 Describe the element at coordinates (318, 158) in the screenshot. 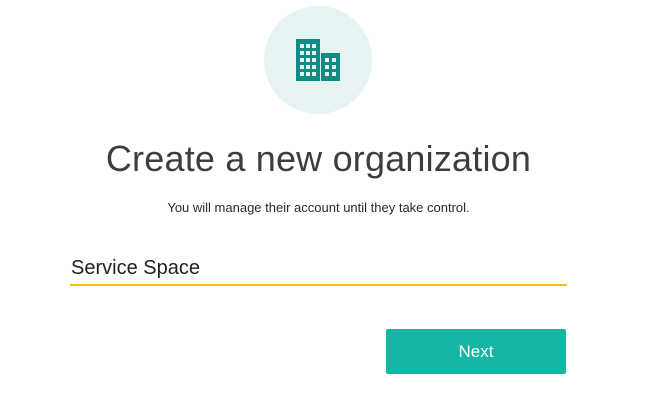

I see `page-title: Create a new organization` at that location.